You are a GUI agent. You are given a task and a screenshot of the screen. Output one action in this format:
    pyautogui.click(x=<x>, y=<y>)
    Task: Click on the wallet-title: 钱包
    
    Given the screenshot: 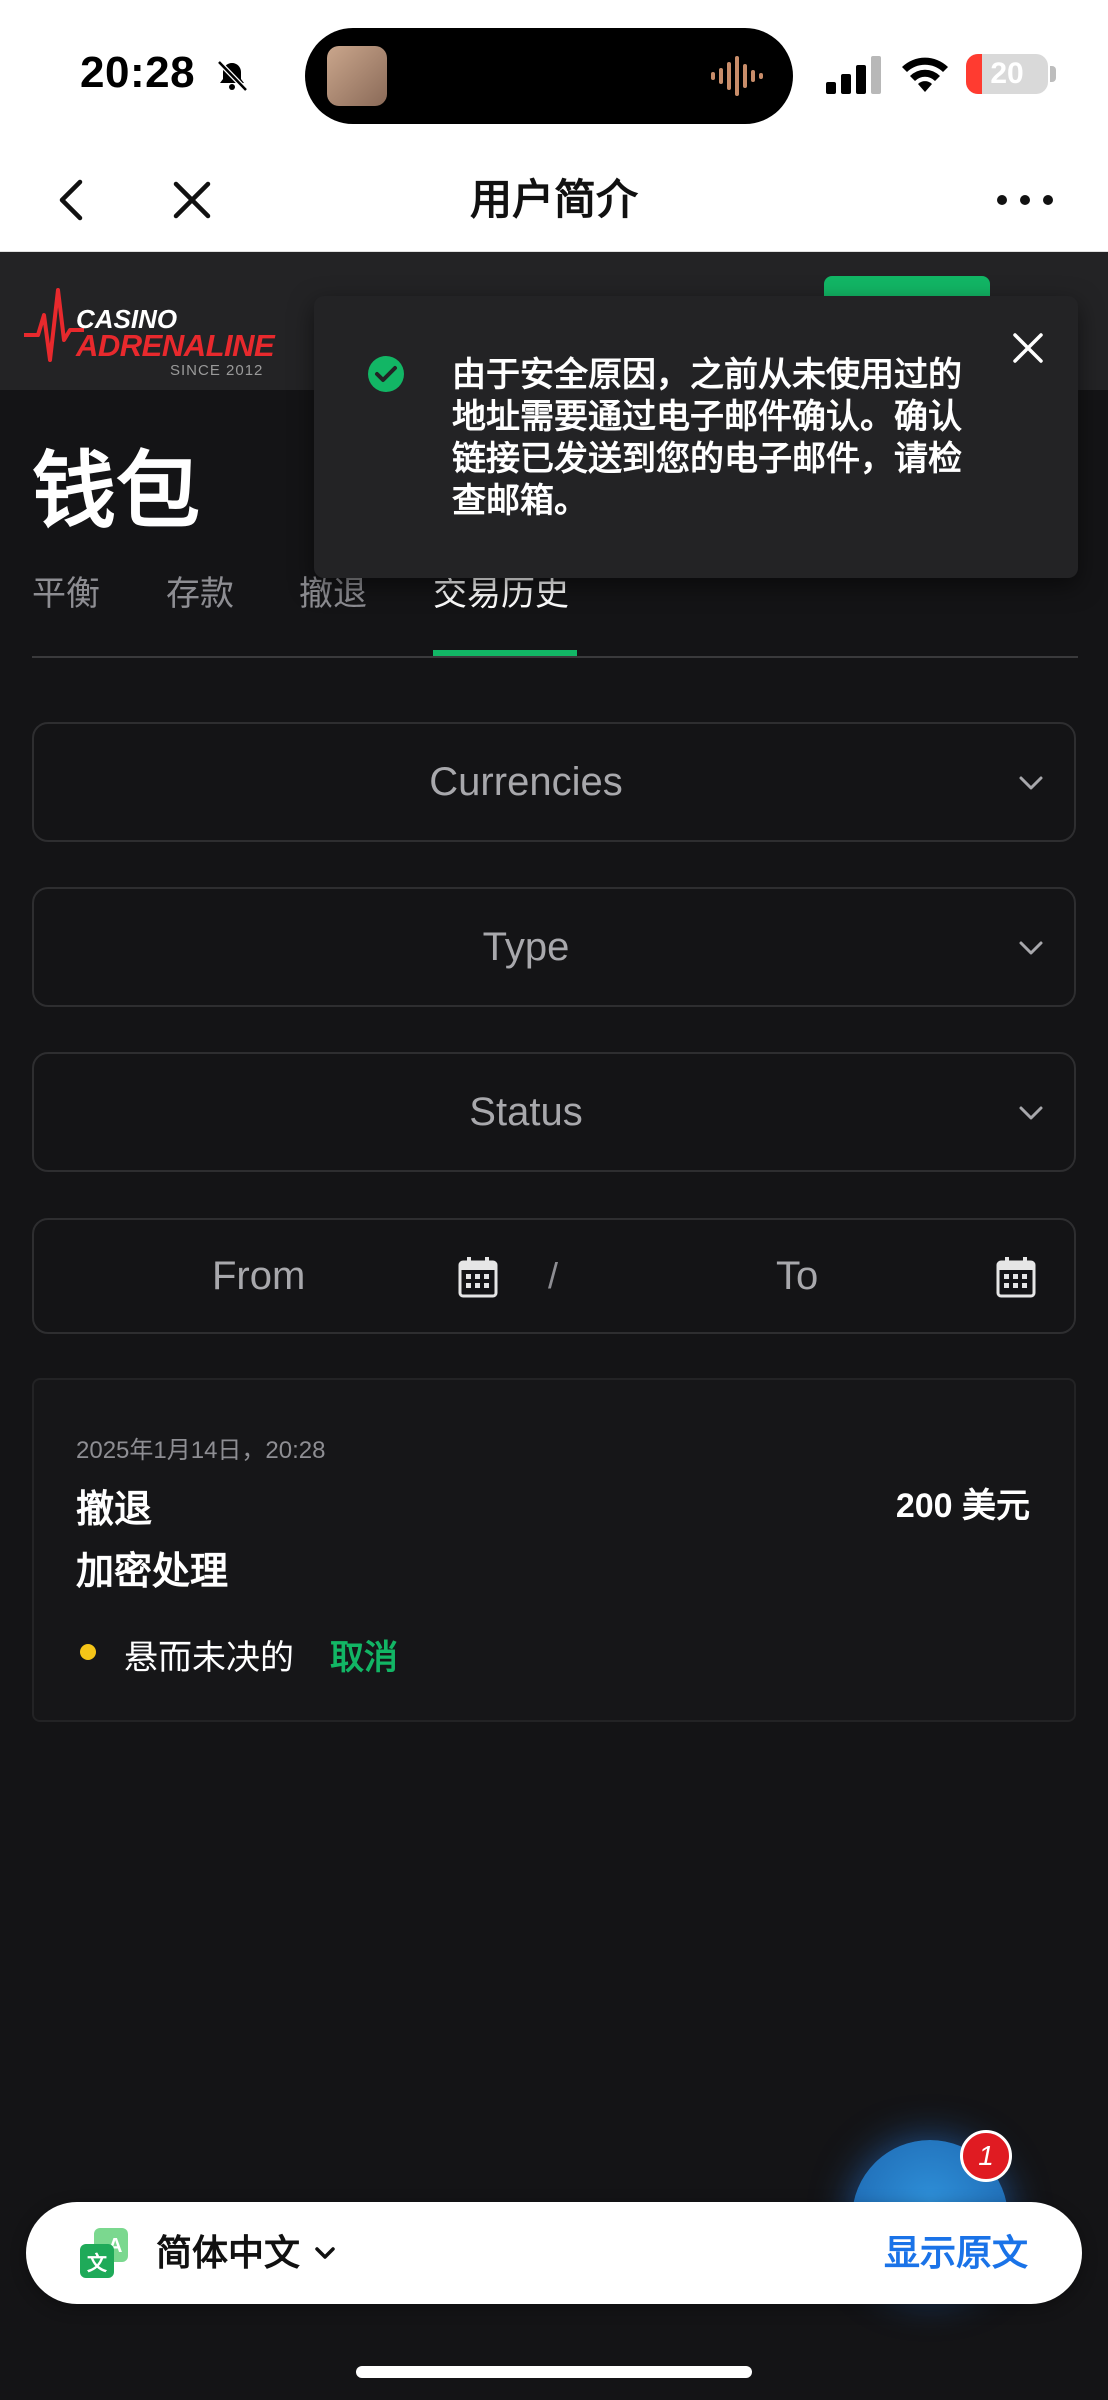 What is the action you would take?
    pyautogui.click(x=116, y=491)
    